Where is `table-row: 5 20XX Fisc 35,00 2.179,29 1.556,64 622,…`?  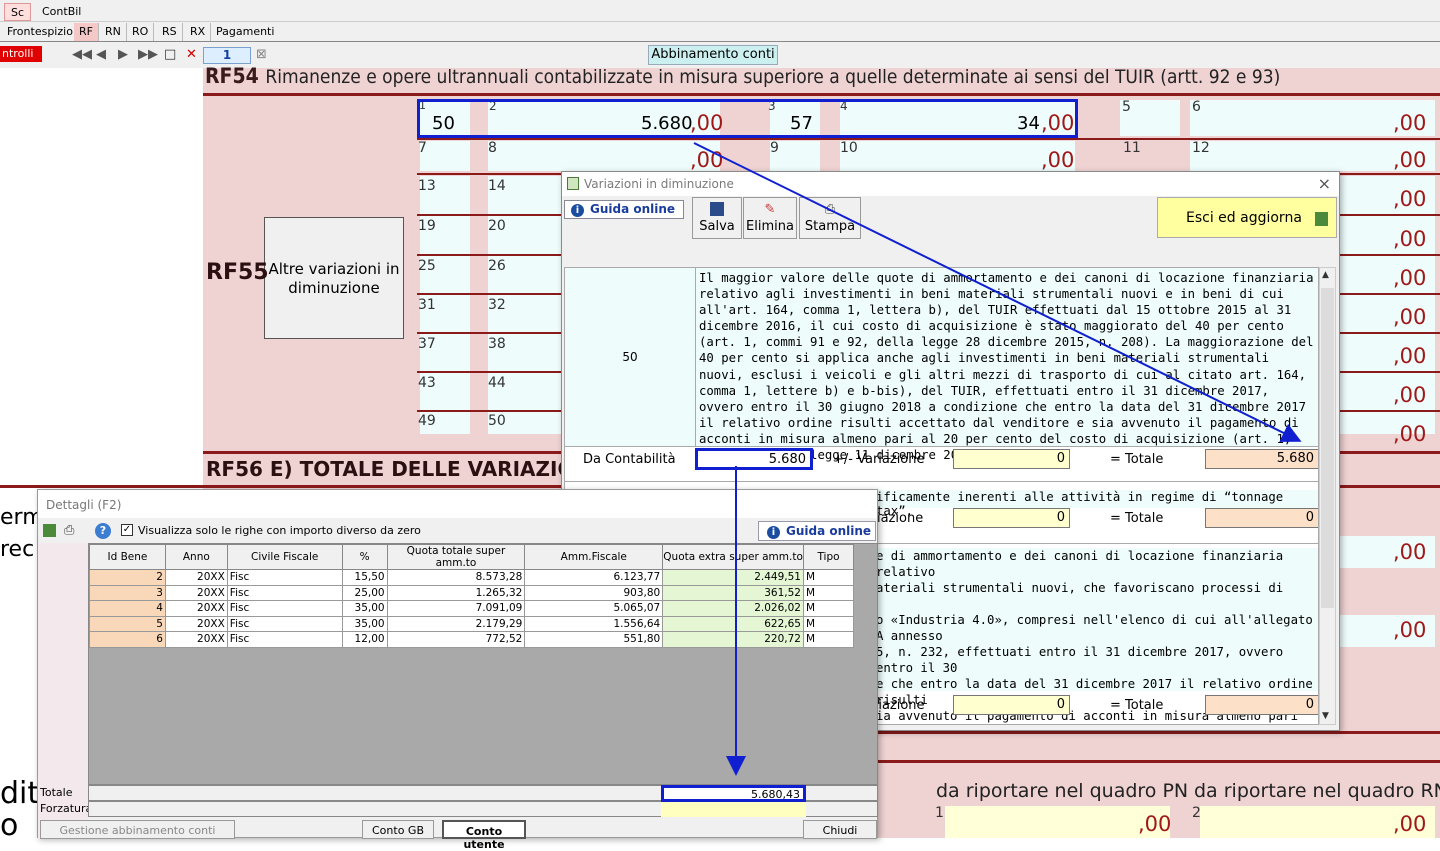
table-row: 5 20XX Fisc 35,00 2.179,29 1.556,64 622,… is located at coordinates (472, 623).